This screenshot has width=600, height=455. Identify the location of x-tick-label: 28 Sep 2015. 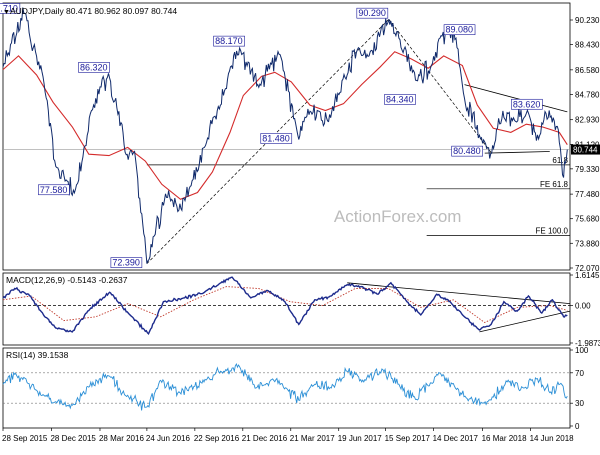
(25, 438).